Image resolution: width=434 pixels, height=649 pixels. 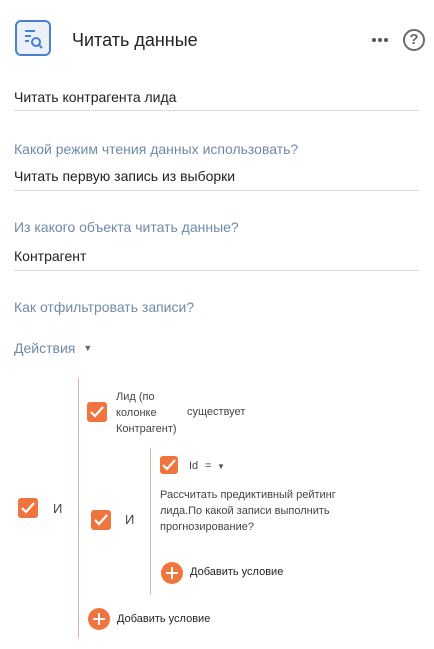 I want to click on add-condition-icon, so click(x=99, y=619).